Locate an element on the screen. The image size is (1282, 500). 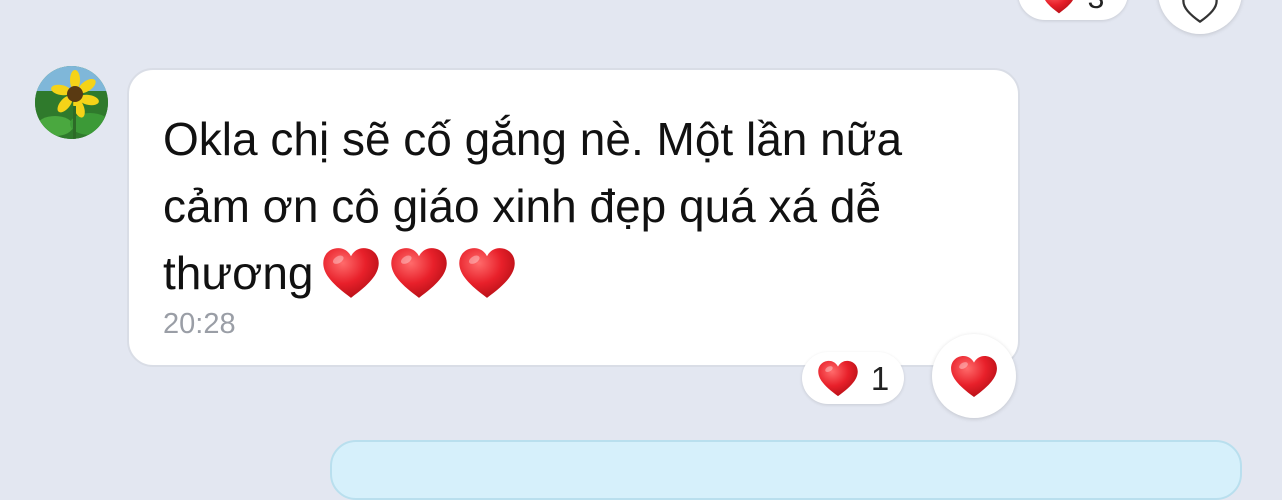
sender-avatar is located at coordinates (71, 102).